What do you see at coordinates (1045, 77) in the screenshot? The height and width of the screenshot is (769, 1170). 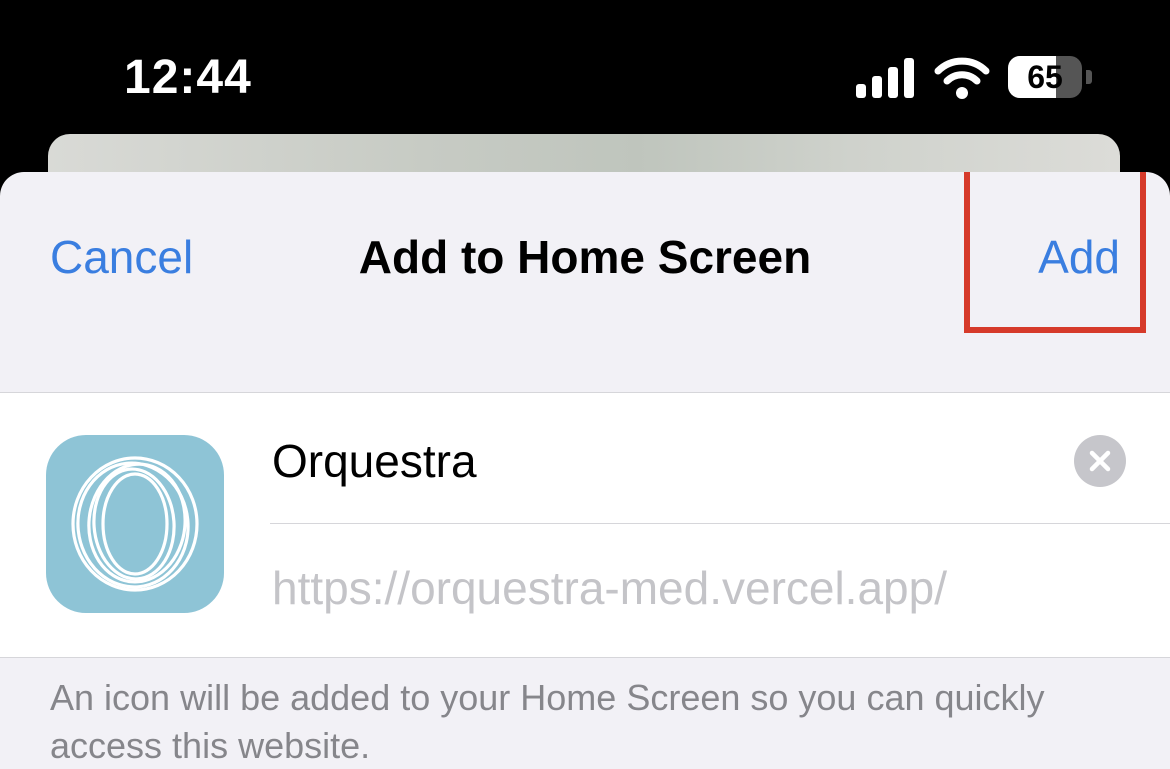 I see `battery-percent: 65` at bounding box center [1045, 77].